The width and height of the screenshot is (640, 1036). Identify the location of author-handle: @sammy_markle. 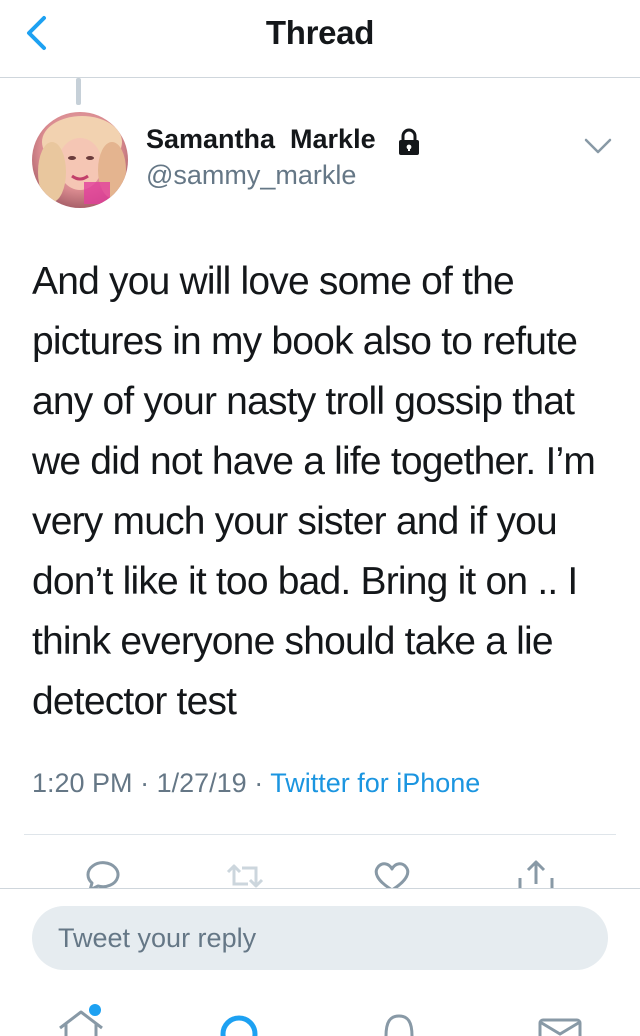
(251, 175).